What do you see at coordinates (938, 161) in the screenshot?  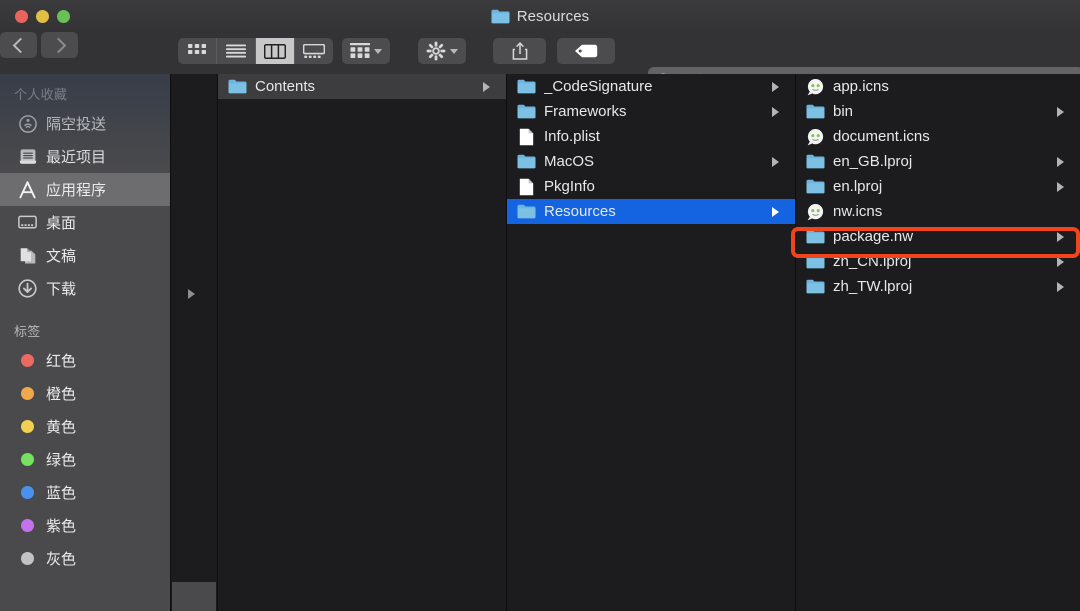 I see `list-item: en_GB.lproj` at bounding box center [938, 161].